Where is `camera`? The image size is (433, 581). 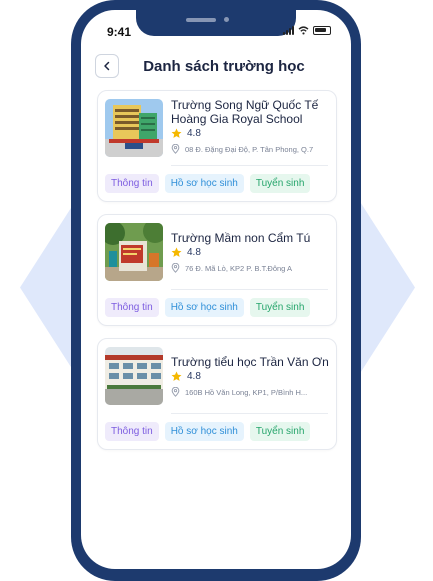
camera is located at coordinates (226, 19).